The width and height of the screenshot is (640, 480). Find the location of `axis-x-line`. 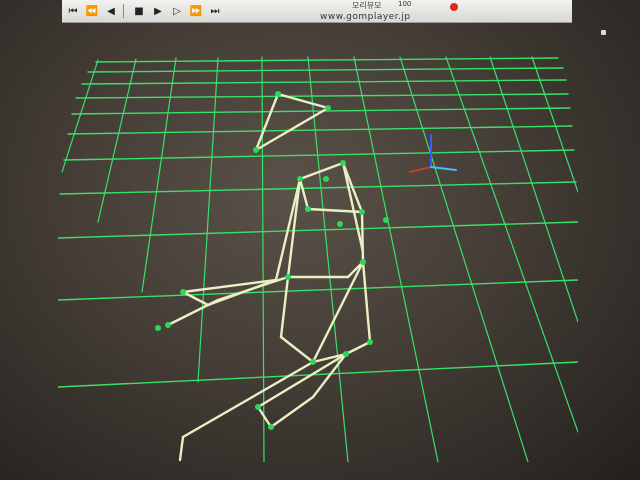

axis-x-line is located at coordinates (420, 169).